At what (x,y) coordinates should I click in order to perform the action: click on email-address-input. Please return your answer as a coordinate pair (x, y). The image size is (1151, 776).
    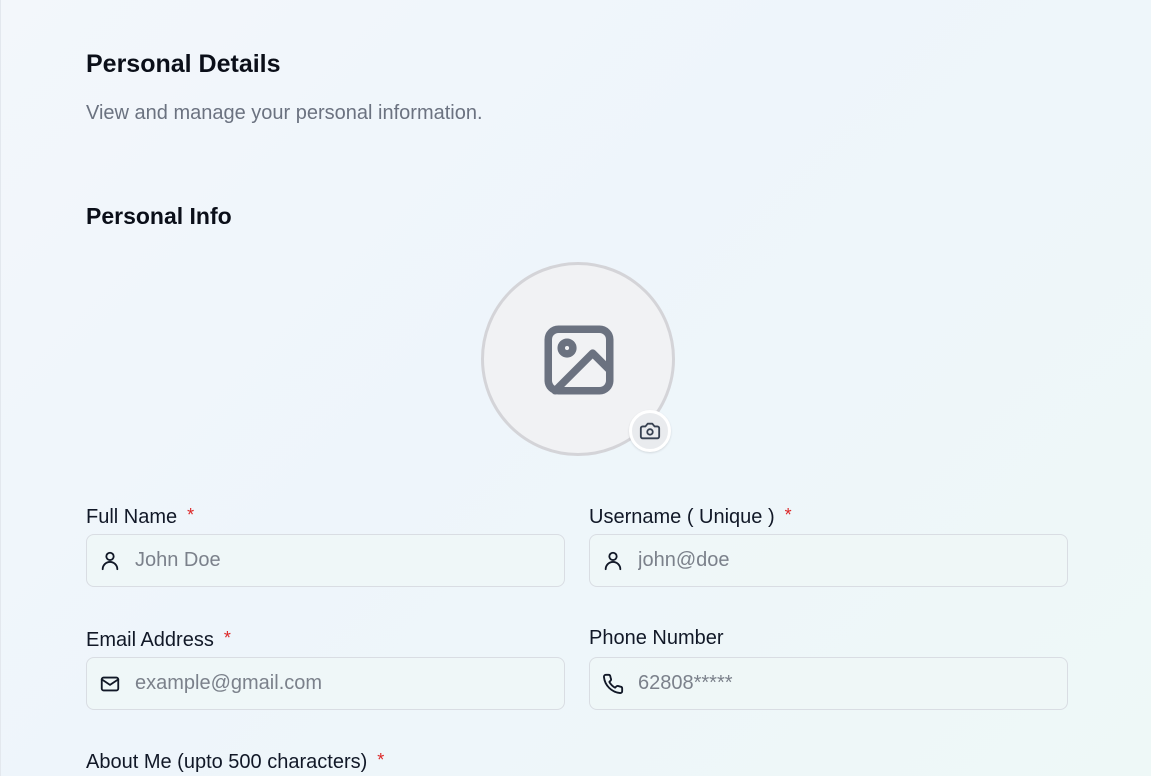
    Looking at the image, I should click on (340, 683).